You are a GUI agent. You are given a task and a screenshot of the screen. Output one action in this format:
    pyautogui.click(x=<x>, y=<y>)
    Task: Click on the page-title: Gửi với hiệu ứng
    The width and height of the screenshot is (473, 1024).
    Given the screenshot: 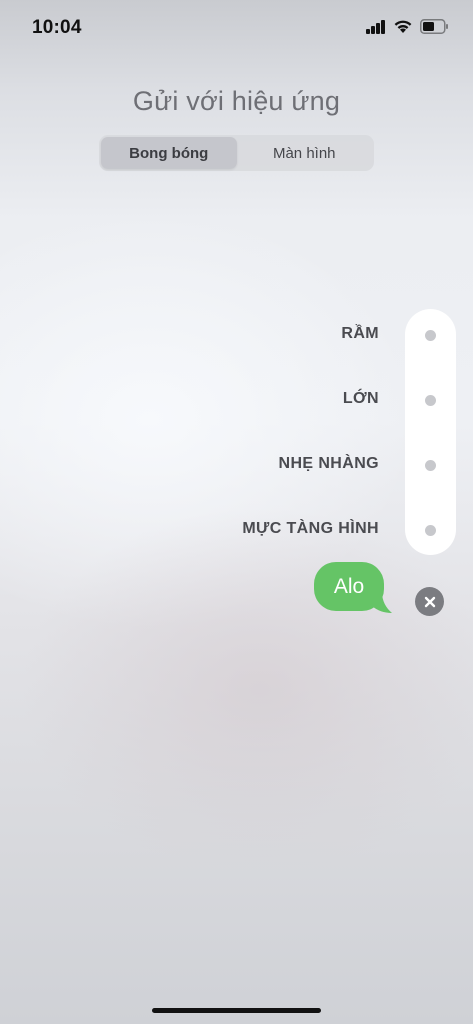 What is the action you would take?
    pyautogui.click(x=236, y=101)
    